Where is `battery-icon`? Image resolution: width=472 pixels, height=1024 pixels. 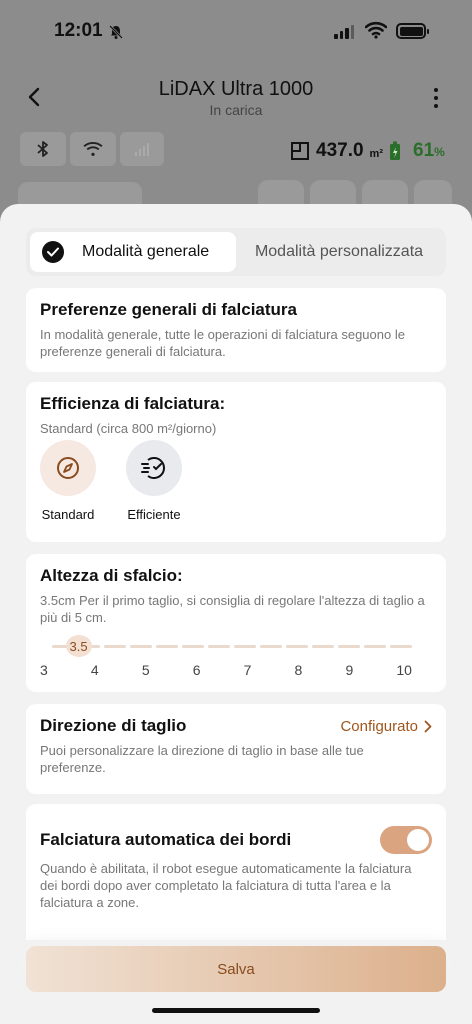 battery-icon is located at coordinates (412, 31).